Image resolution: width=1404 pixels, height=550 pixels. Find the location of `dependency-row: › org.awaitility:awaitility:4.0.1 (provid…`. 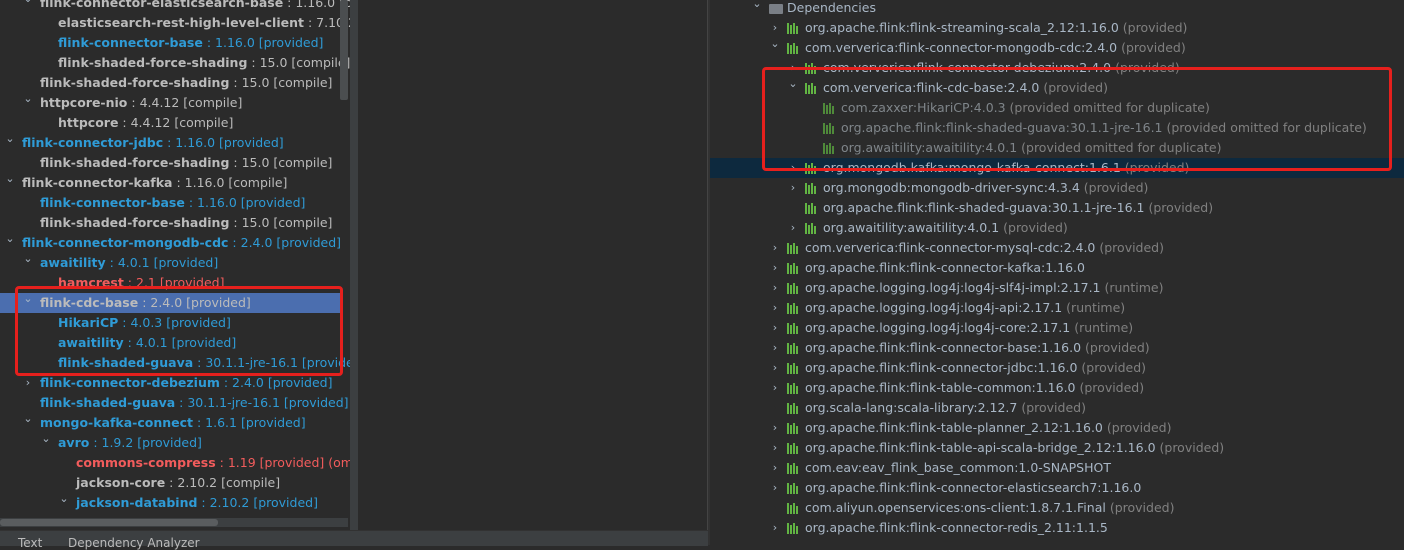

dependency-row: › org.awaitility:awaitility:4.0.1 (provid… is located at coordinates (1057, 228).